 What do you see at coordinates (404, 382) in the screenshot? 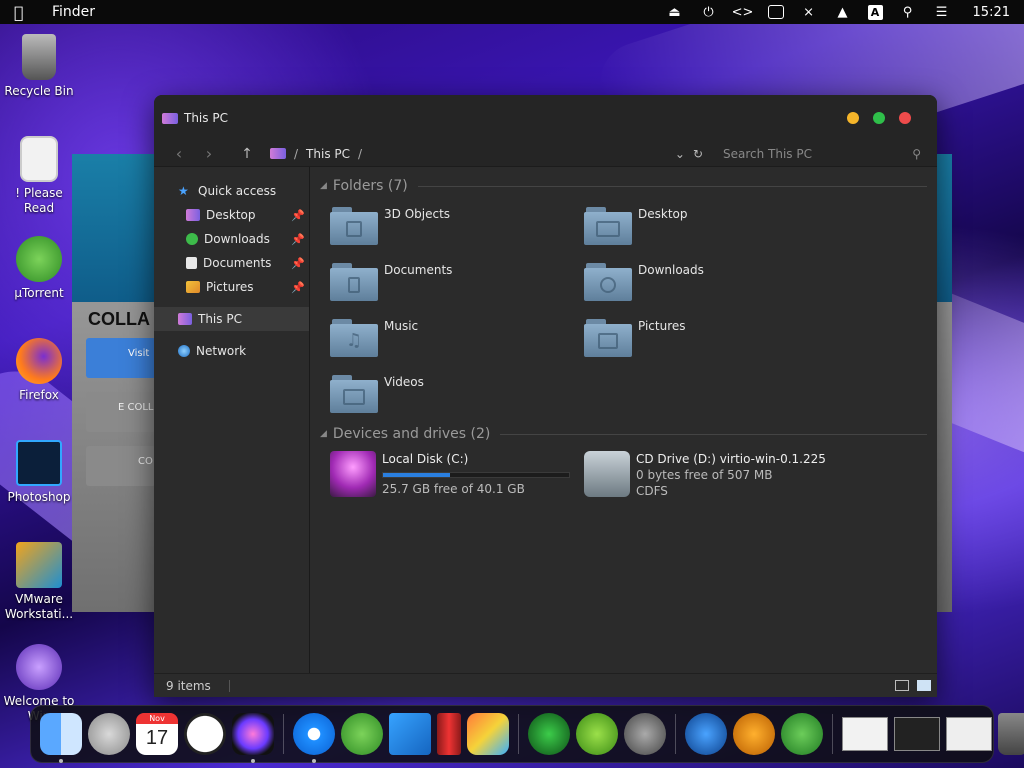
I see `folder-name: Videos` at bounding box center [404, 382].